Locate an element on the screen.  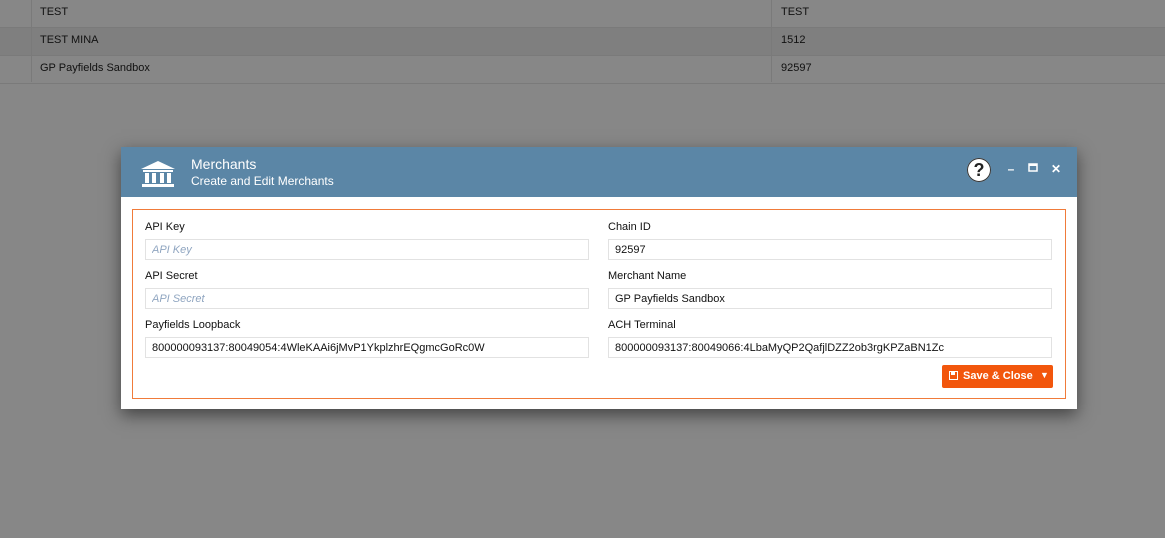
payfields-loopback-input is located at coordinates (367, 347).